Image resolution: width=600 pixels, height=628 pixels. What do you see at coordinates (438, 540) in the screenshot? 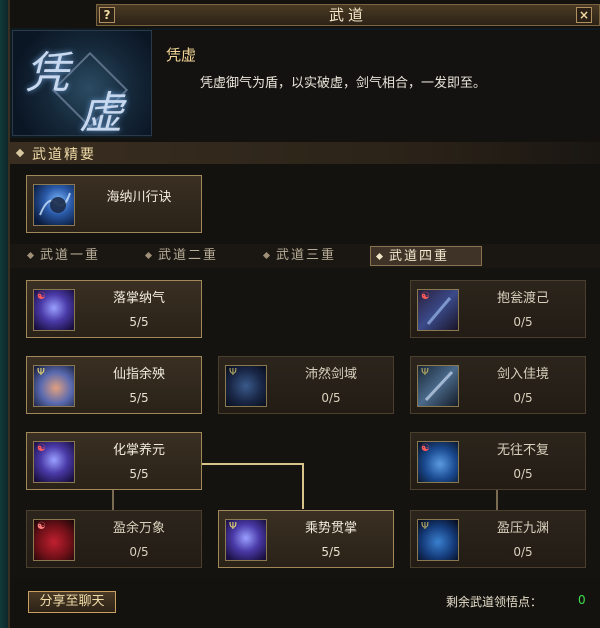
I see `blue-spirit-icon: Ψ` at bounding box center [438, 540].